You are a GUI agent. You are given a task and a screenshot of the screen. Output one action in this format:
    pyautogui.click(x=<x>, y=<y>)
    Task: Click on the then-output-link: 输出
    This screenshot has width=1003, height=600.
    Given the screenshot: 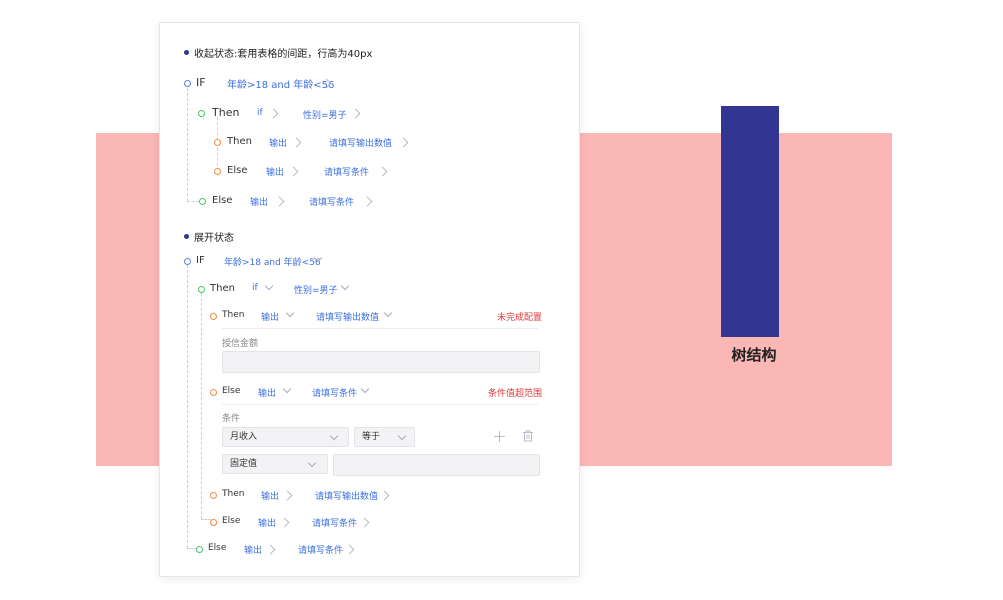 What is the action you would take?
    pyautogui.click(x=270, y=495)
    